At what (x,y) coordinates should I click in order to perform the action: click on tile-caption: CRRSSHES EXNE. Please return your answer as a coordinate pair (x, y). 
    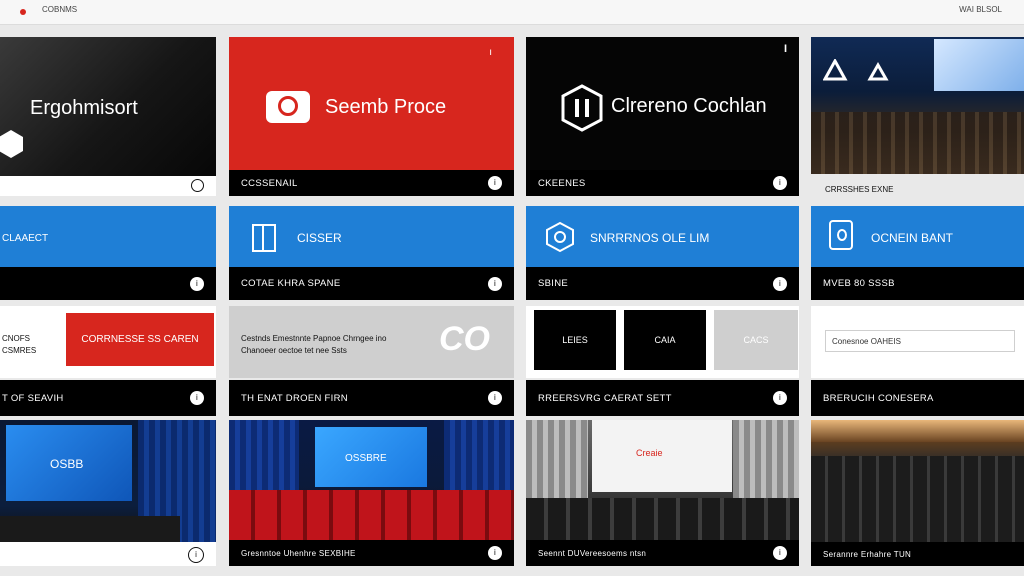
    Looking at the image, I should click on (859, 189).